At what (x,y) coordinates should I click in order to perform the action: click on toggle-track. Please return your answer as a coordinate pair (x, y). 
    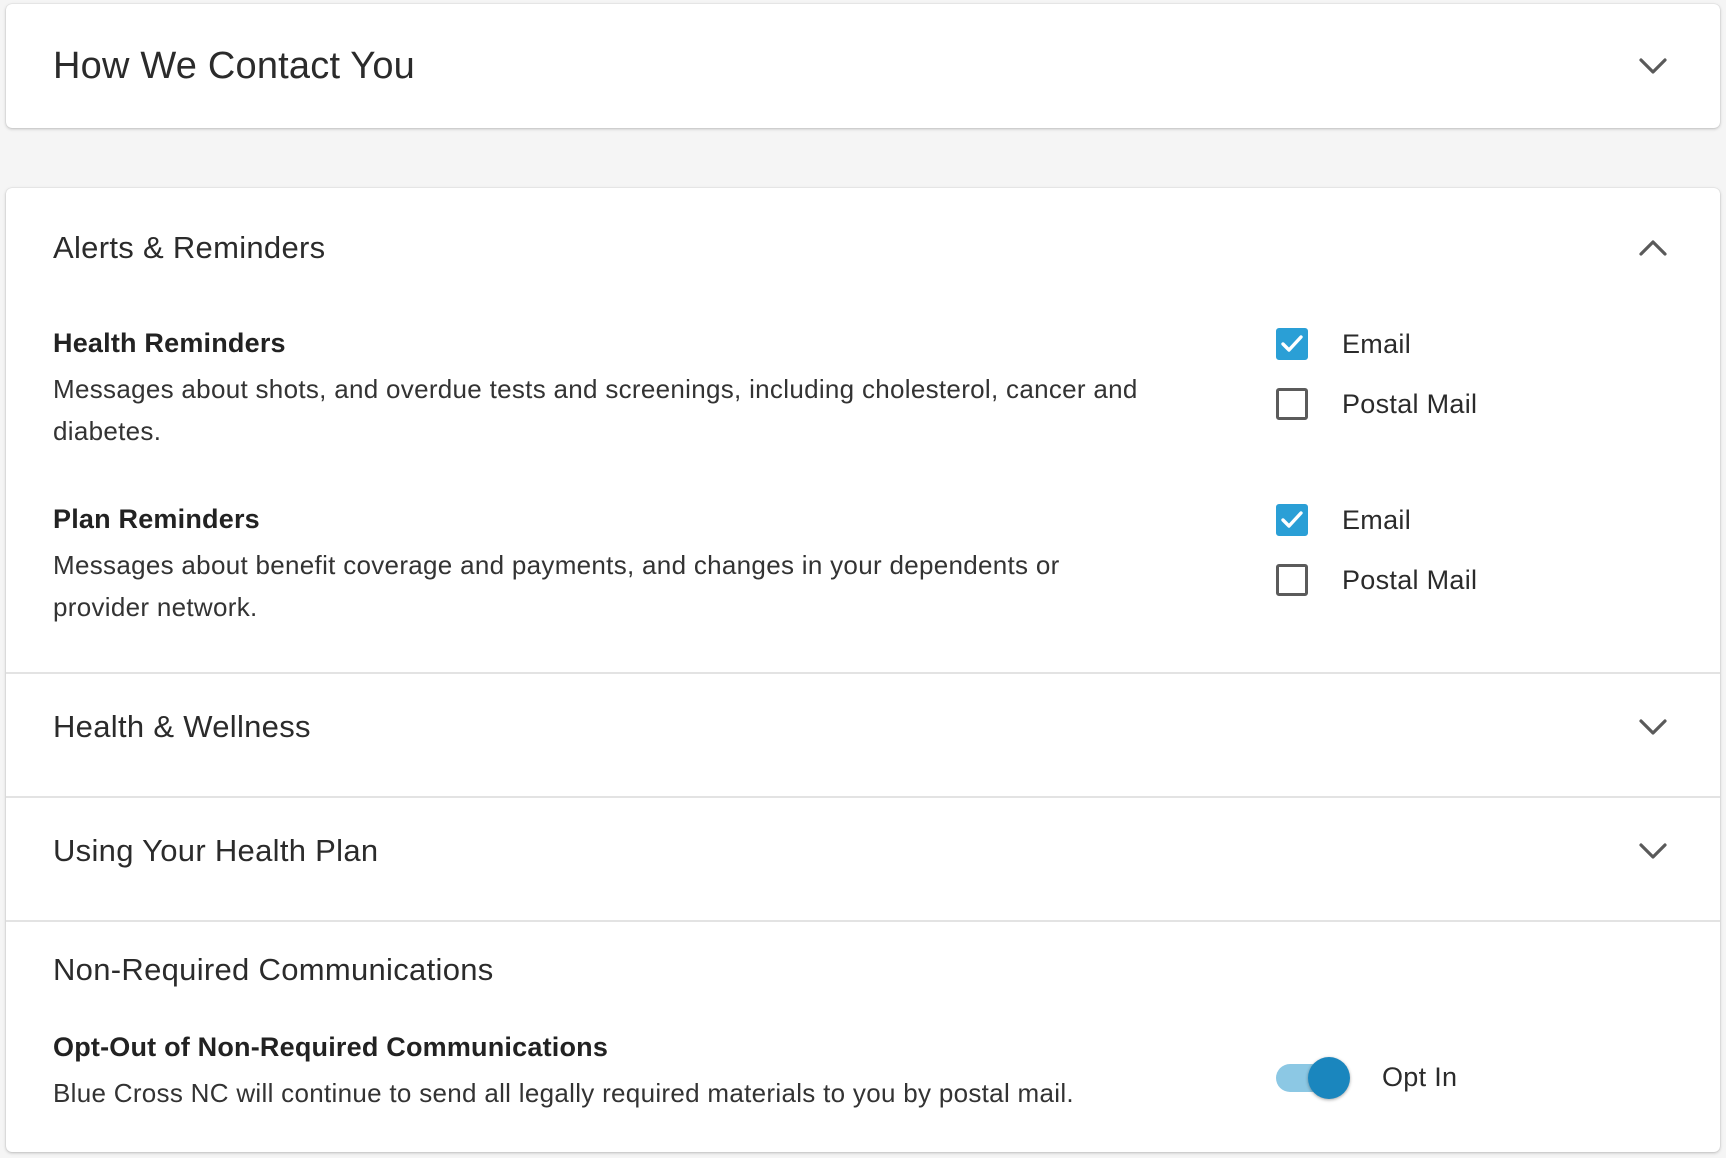
    Looking at the image, I should click on (1313, 1077).